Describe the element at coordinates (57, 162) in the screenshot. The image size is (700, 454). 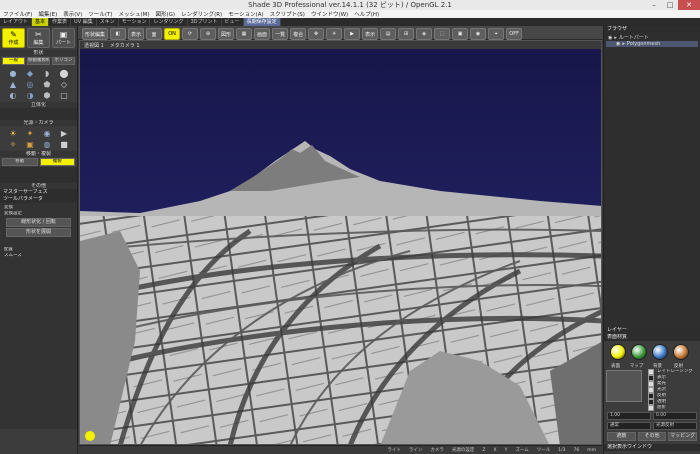
I see `duplicate-button: 複製` at that location.